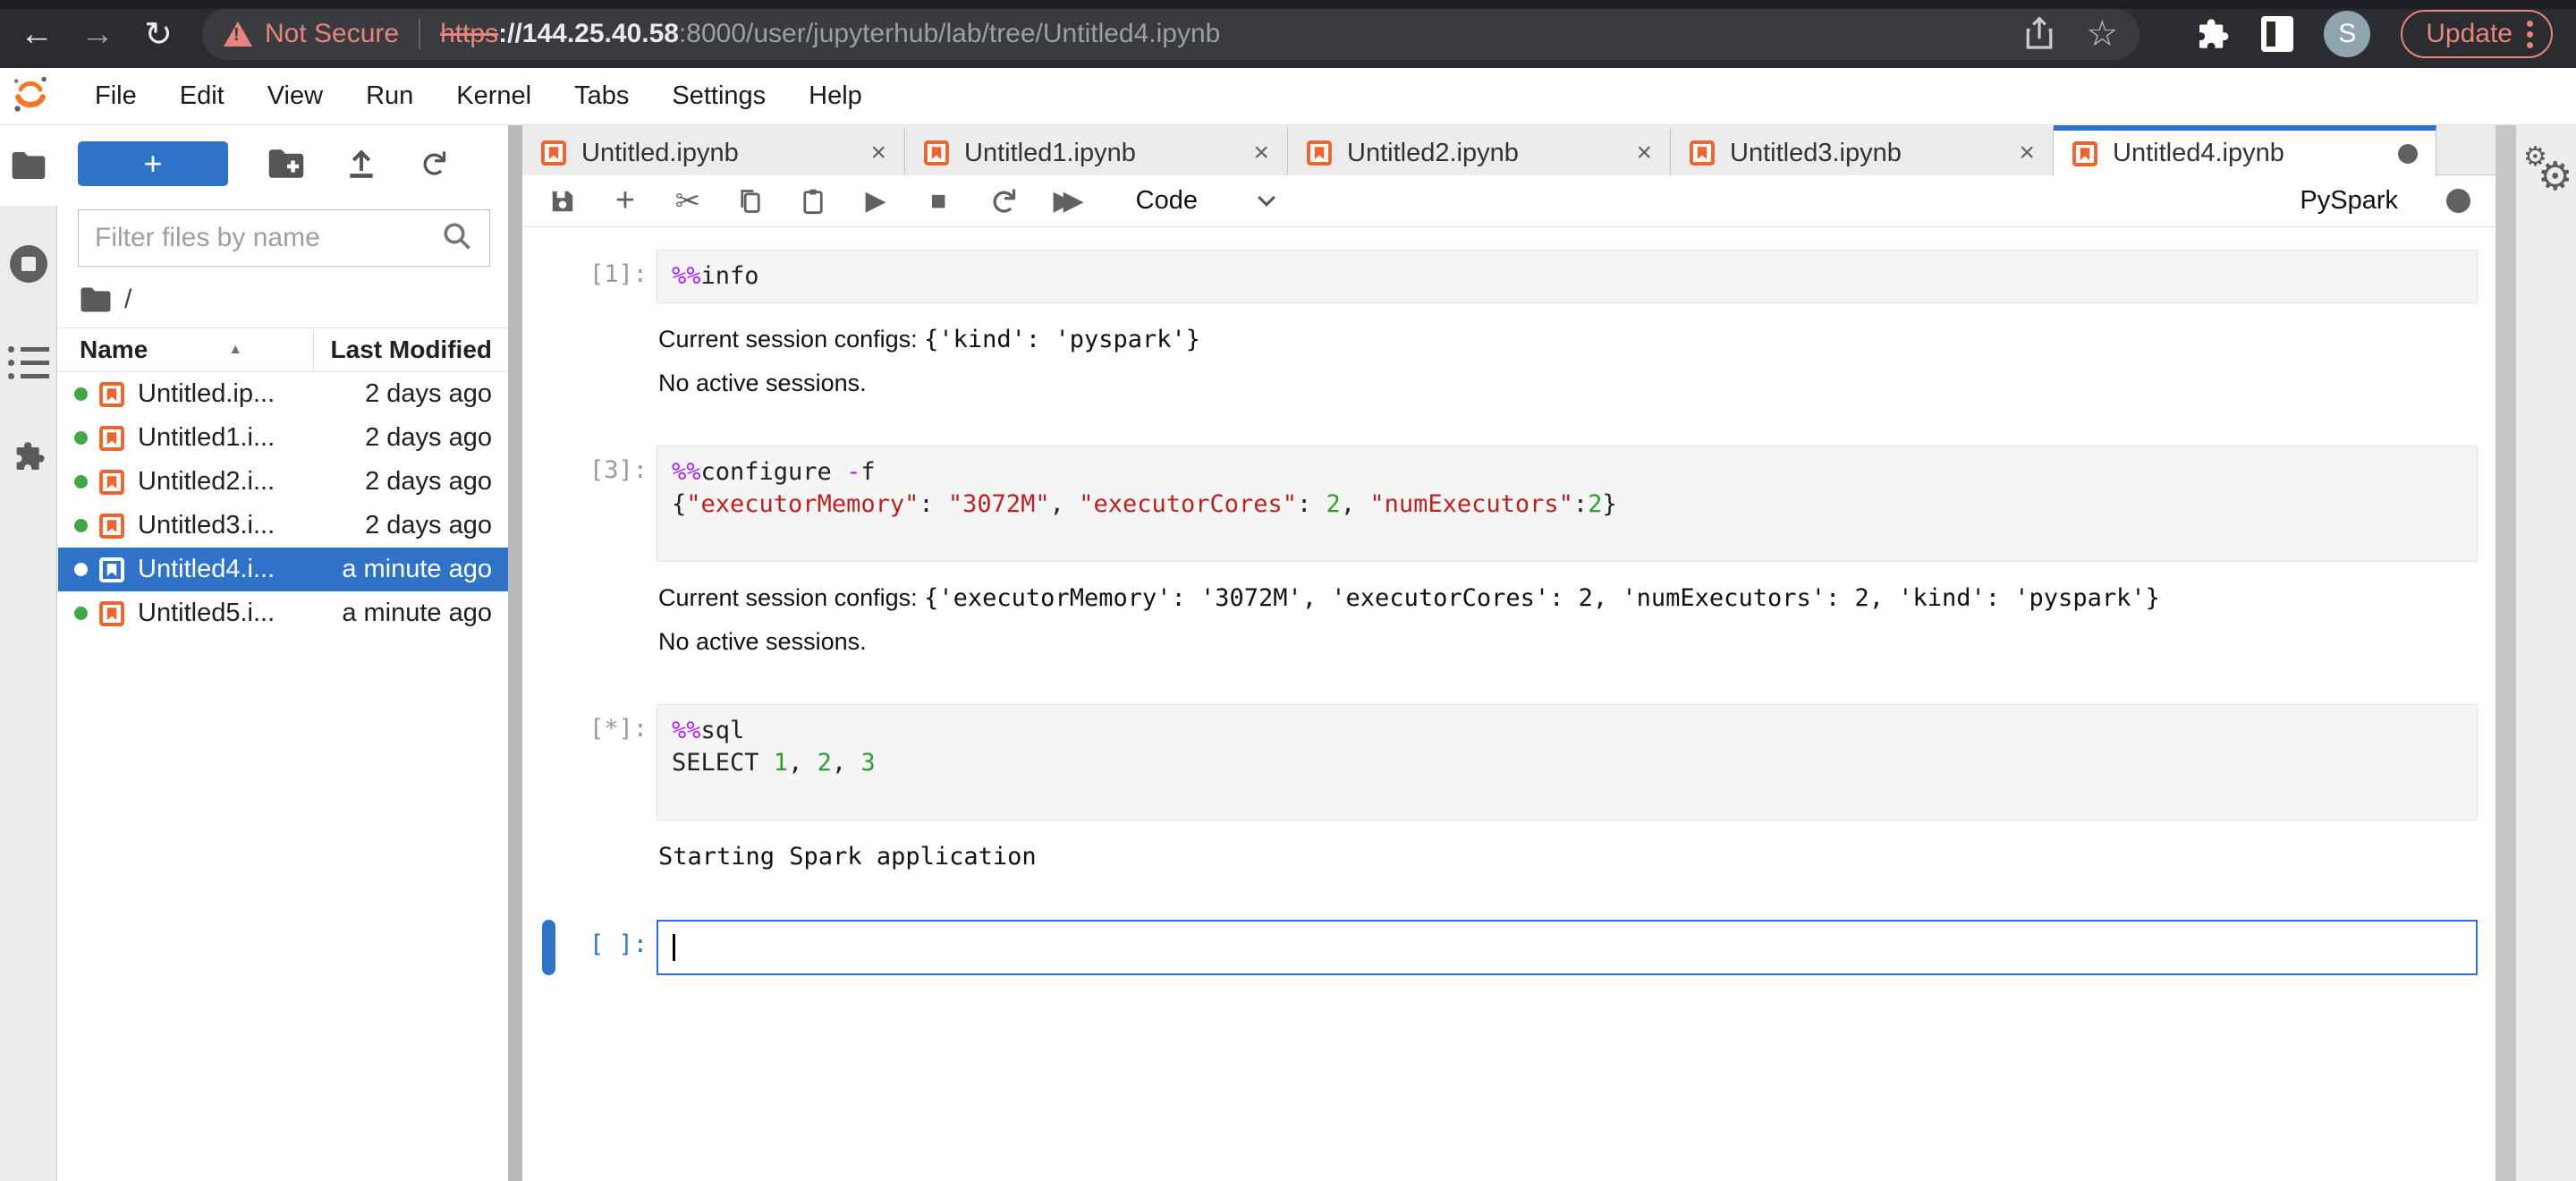 The image size is (2576, 1181). Describe the element at coordinates (2530, 34) in the screenshot. I see `browser-menu-kebab-icon` at that location.